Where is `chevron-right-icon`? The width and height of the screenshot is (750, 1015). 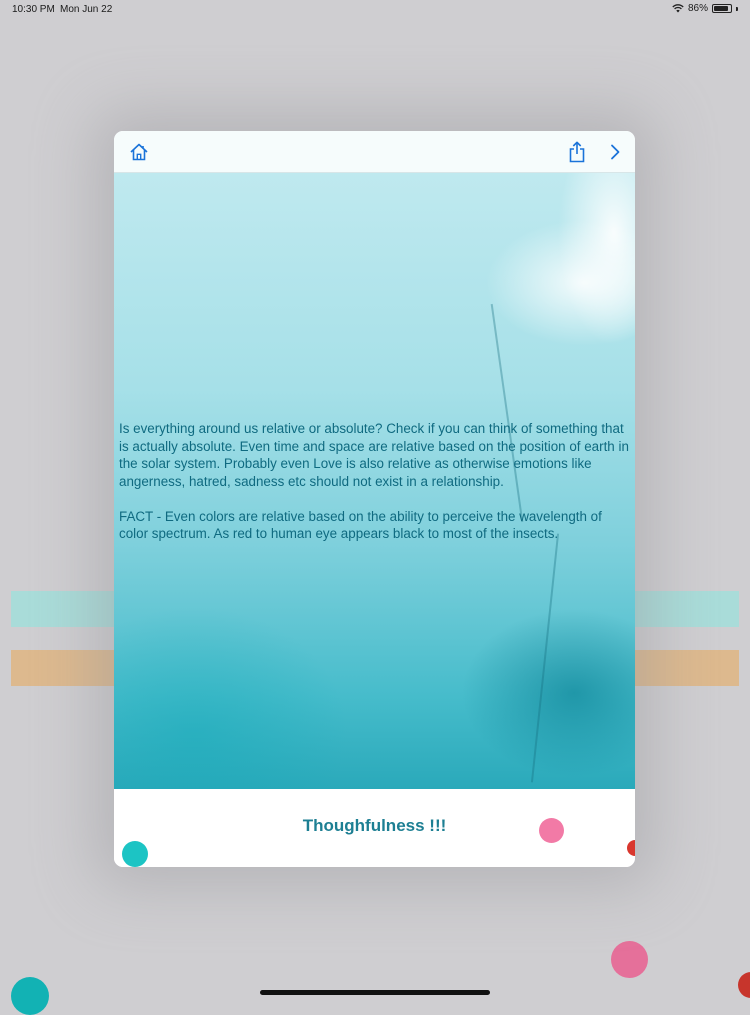
chevron-right-icon is located at coordinates (615, 152).